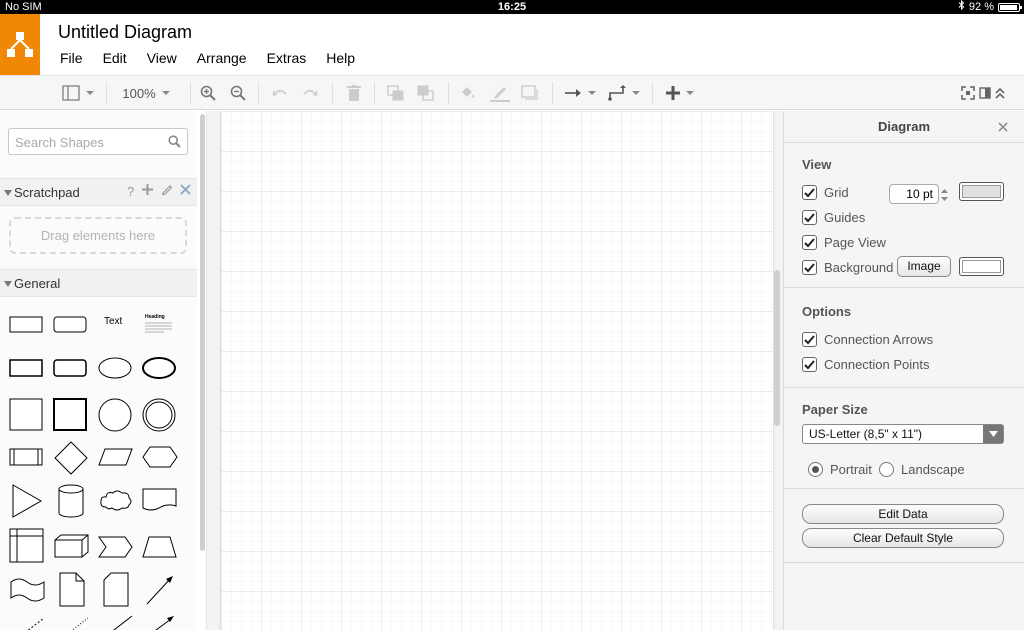  I want to click on format-panel-toggle, so click(985, 93).